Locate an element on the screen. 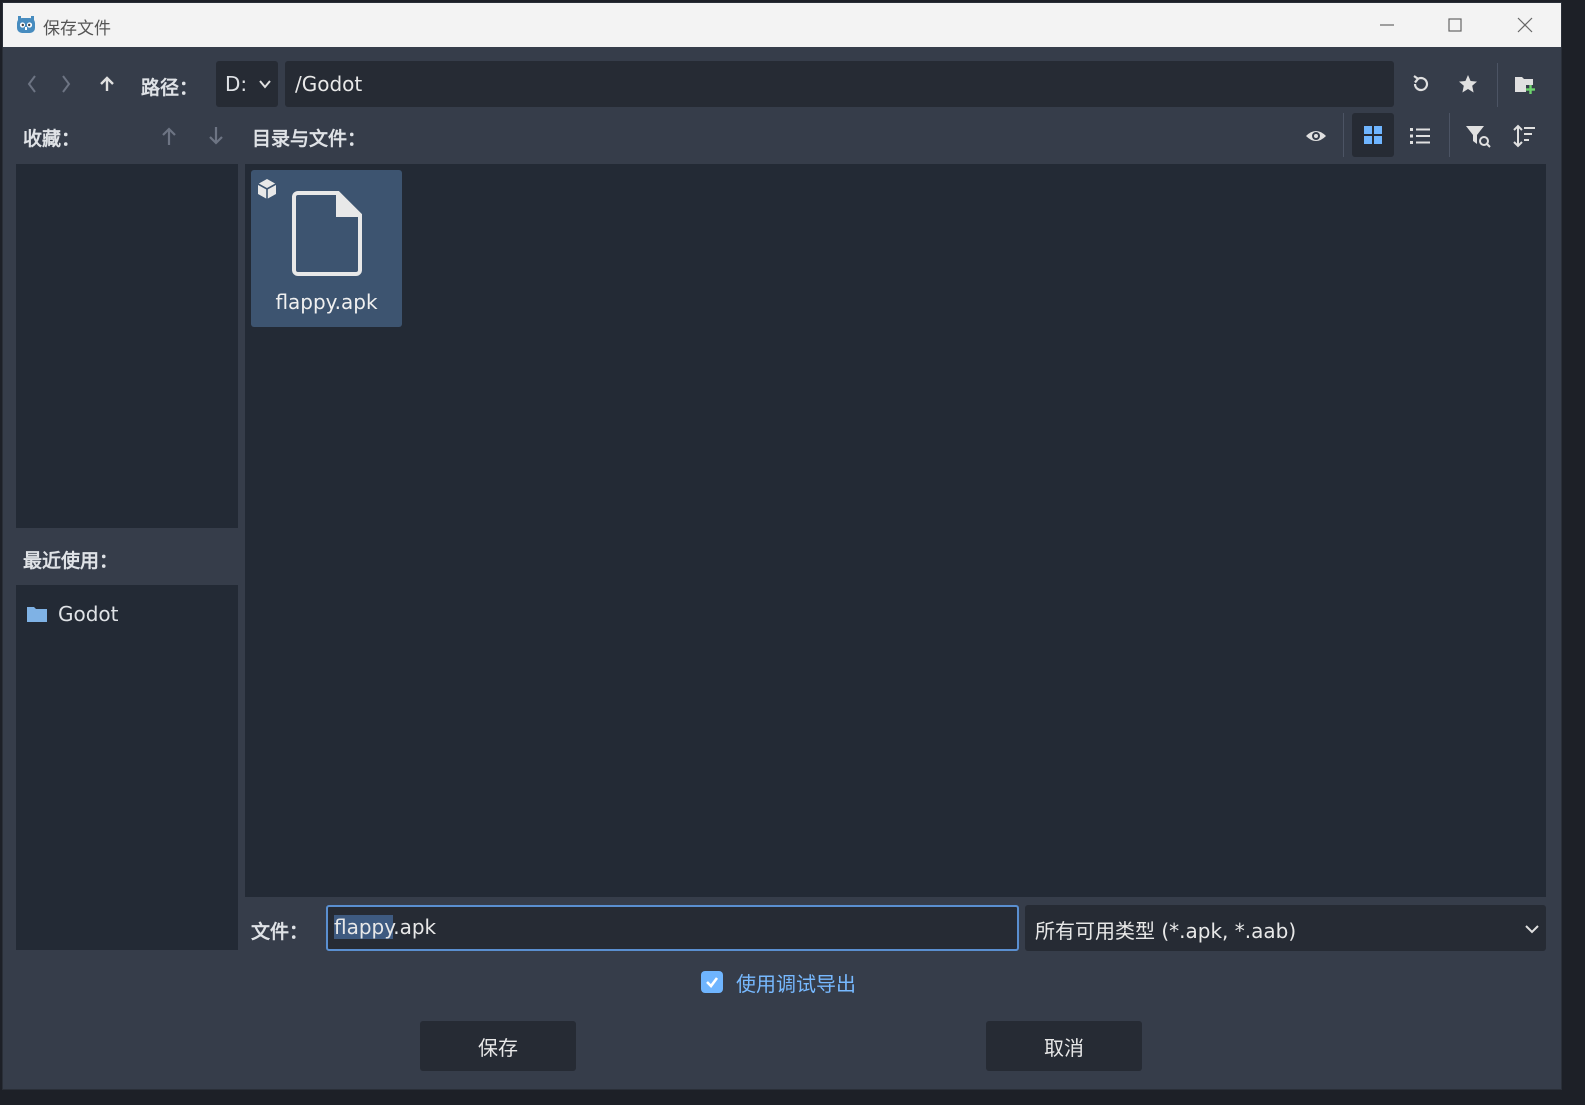 Image resolution: width=1585 pixels, height=1105 pixels. sort-icon is located at coordinates (1524, 136).